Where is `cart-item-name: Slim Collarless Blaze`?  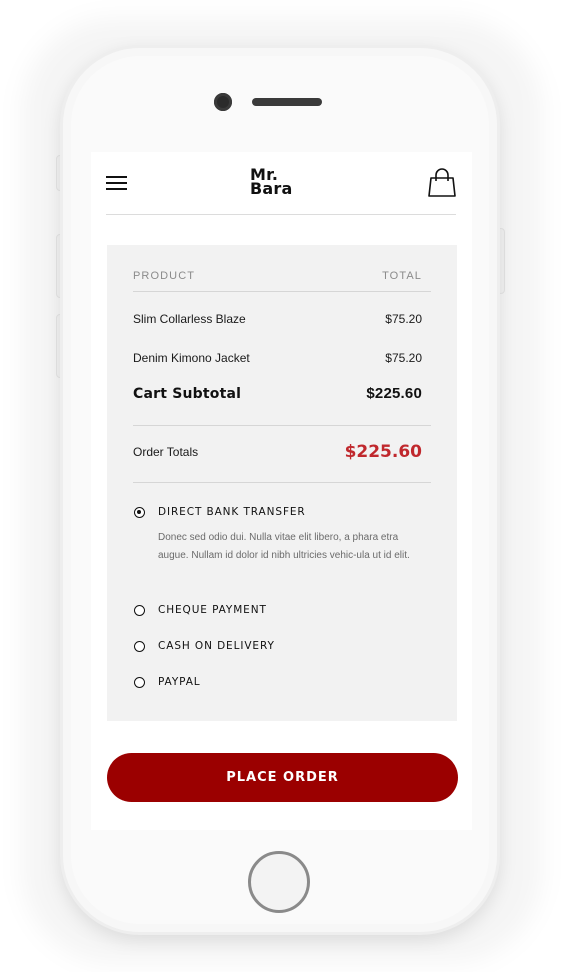
cart-item-name: Slim Collarless Blaze is located at coordinates (189, 319).